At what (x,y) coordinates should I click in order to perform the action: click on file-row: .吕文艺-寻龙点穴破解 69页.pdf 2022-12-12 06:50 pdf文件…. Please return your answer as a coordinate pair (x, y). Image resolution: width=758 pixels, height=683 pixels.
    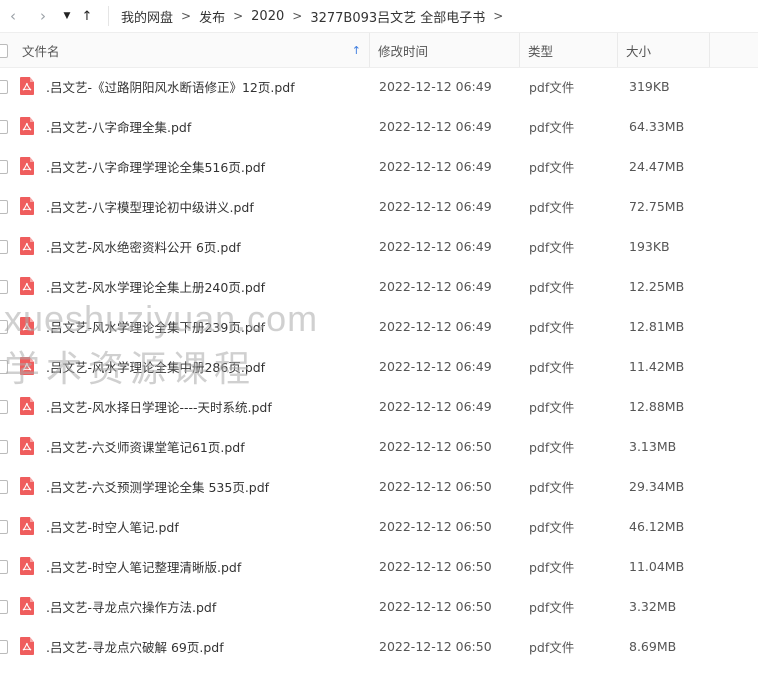
    Looking at the image, I should click on (379, 646).